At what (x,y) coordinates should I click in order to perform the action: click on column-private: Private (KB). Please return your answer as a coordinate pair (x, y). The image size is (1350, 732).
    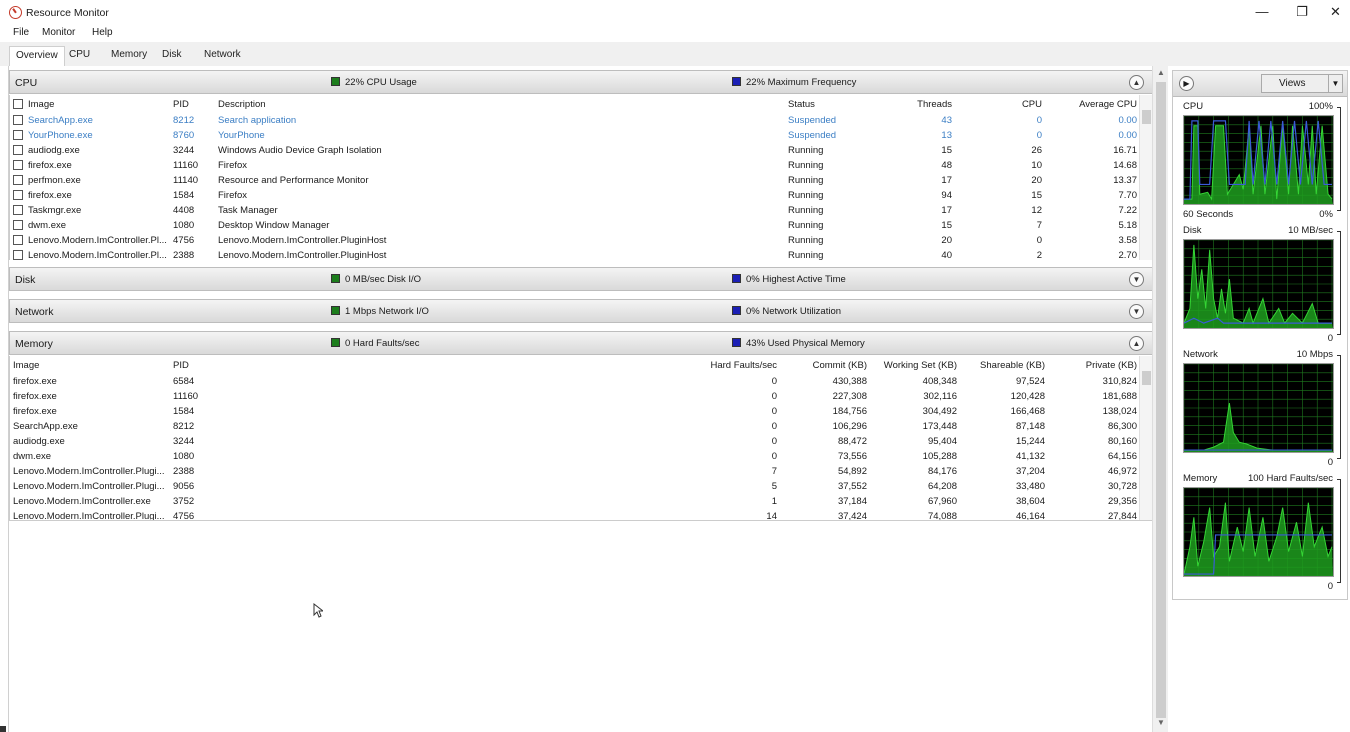
    Looking at the image, I should click on (1094, 365).